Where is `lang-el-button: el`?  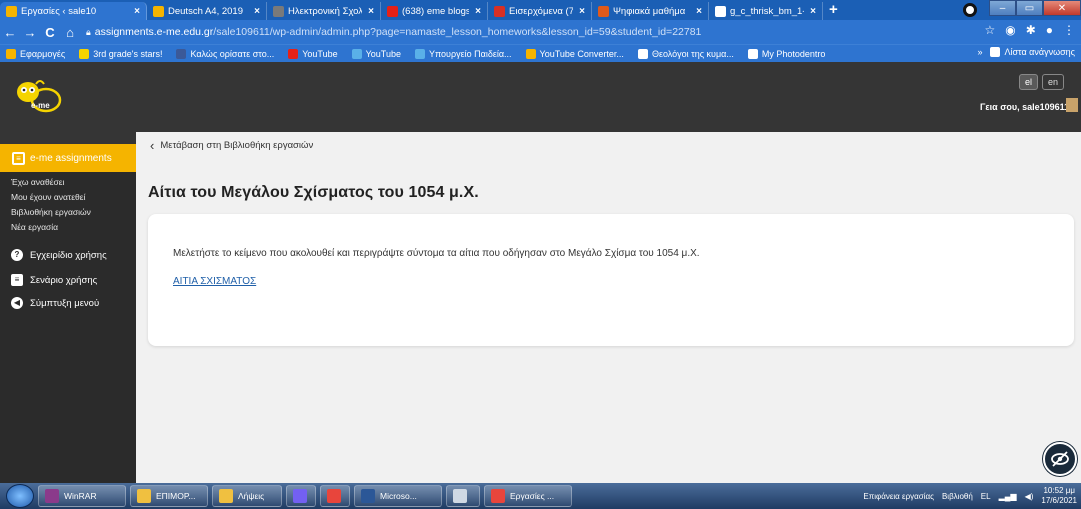
lang-el-button: el is located at coordinates (1029, 82).